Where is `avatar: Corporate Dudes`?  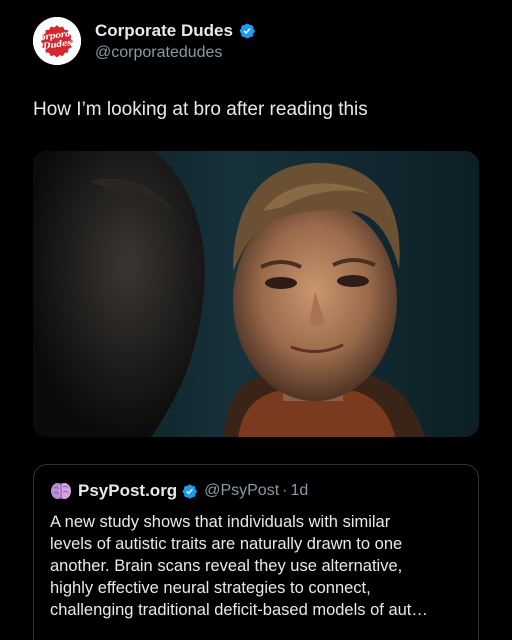 avatar: Corporate Dudes is located at coordinates (57, 41).